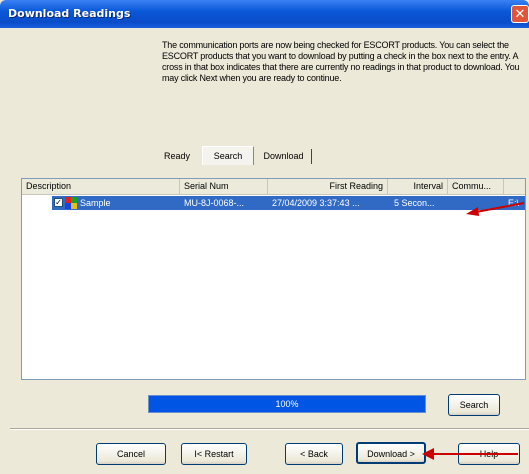 The width and height of the screenshot is (529, 474). I want to click on progress-label: 100%, so click(287, 404).